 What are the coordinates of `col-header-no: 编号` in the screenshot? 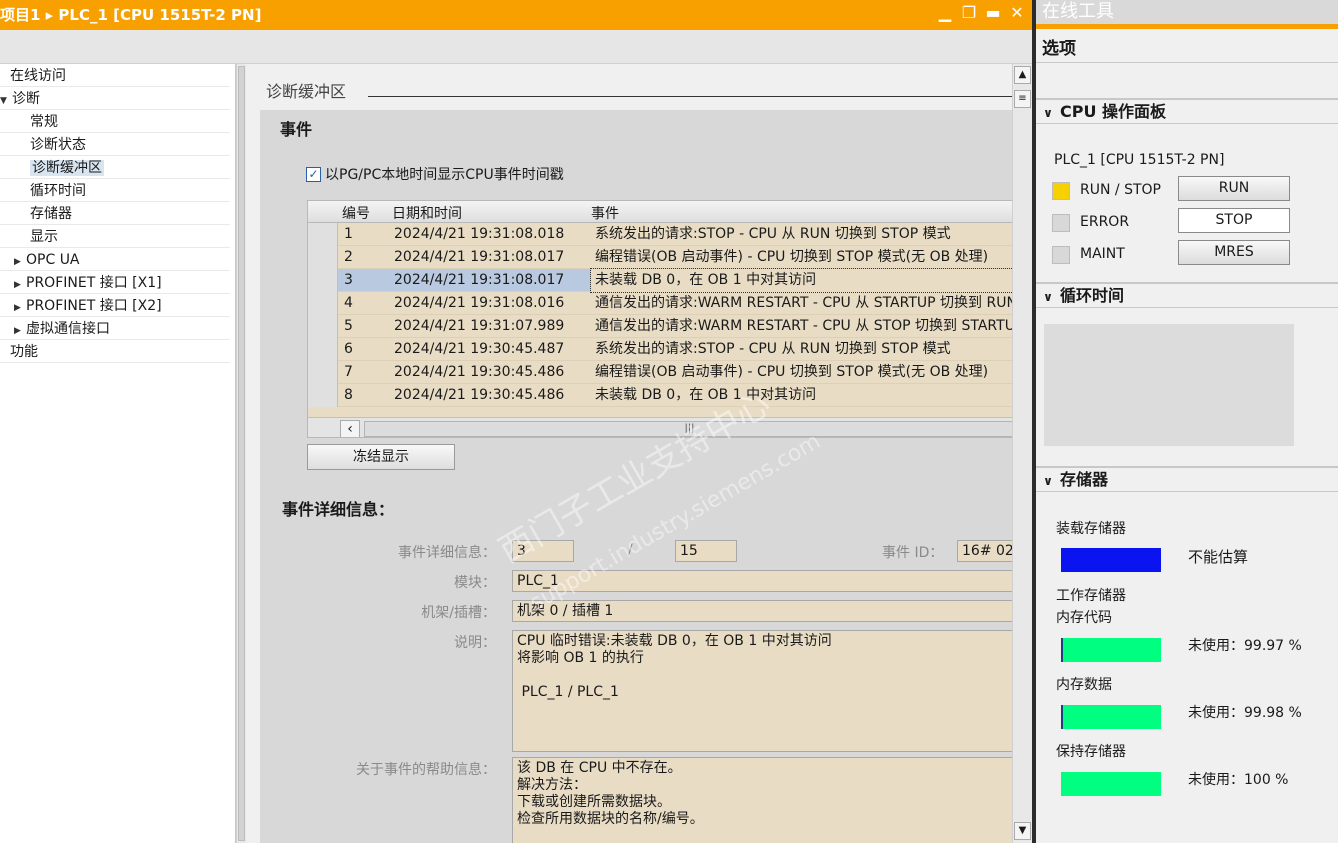 It's located at (356, 213).